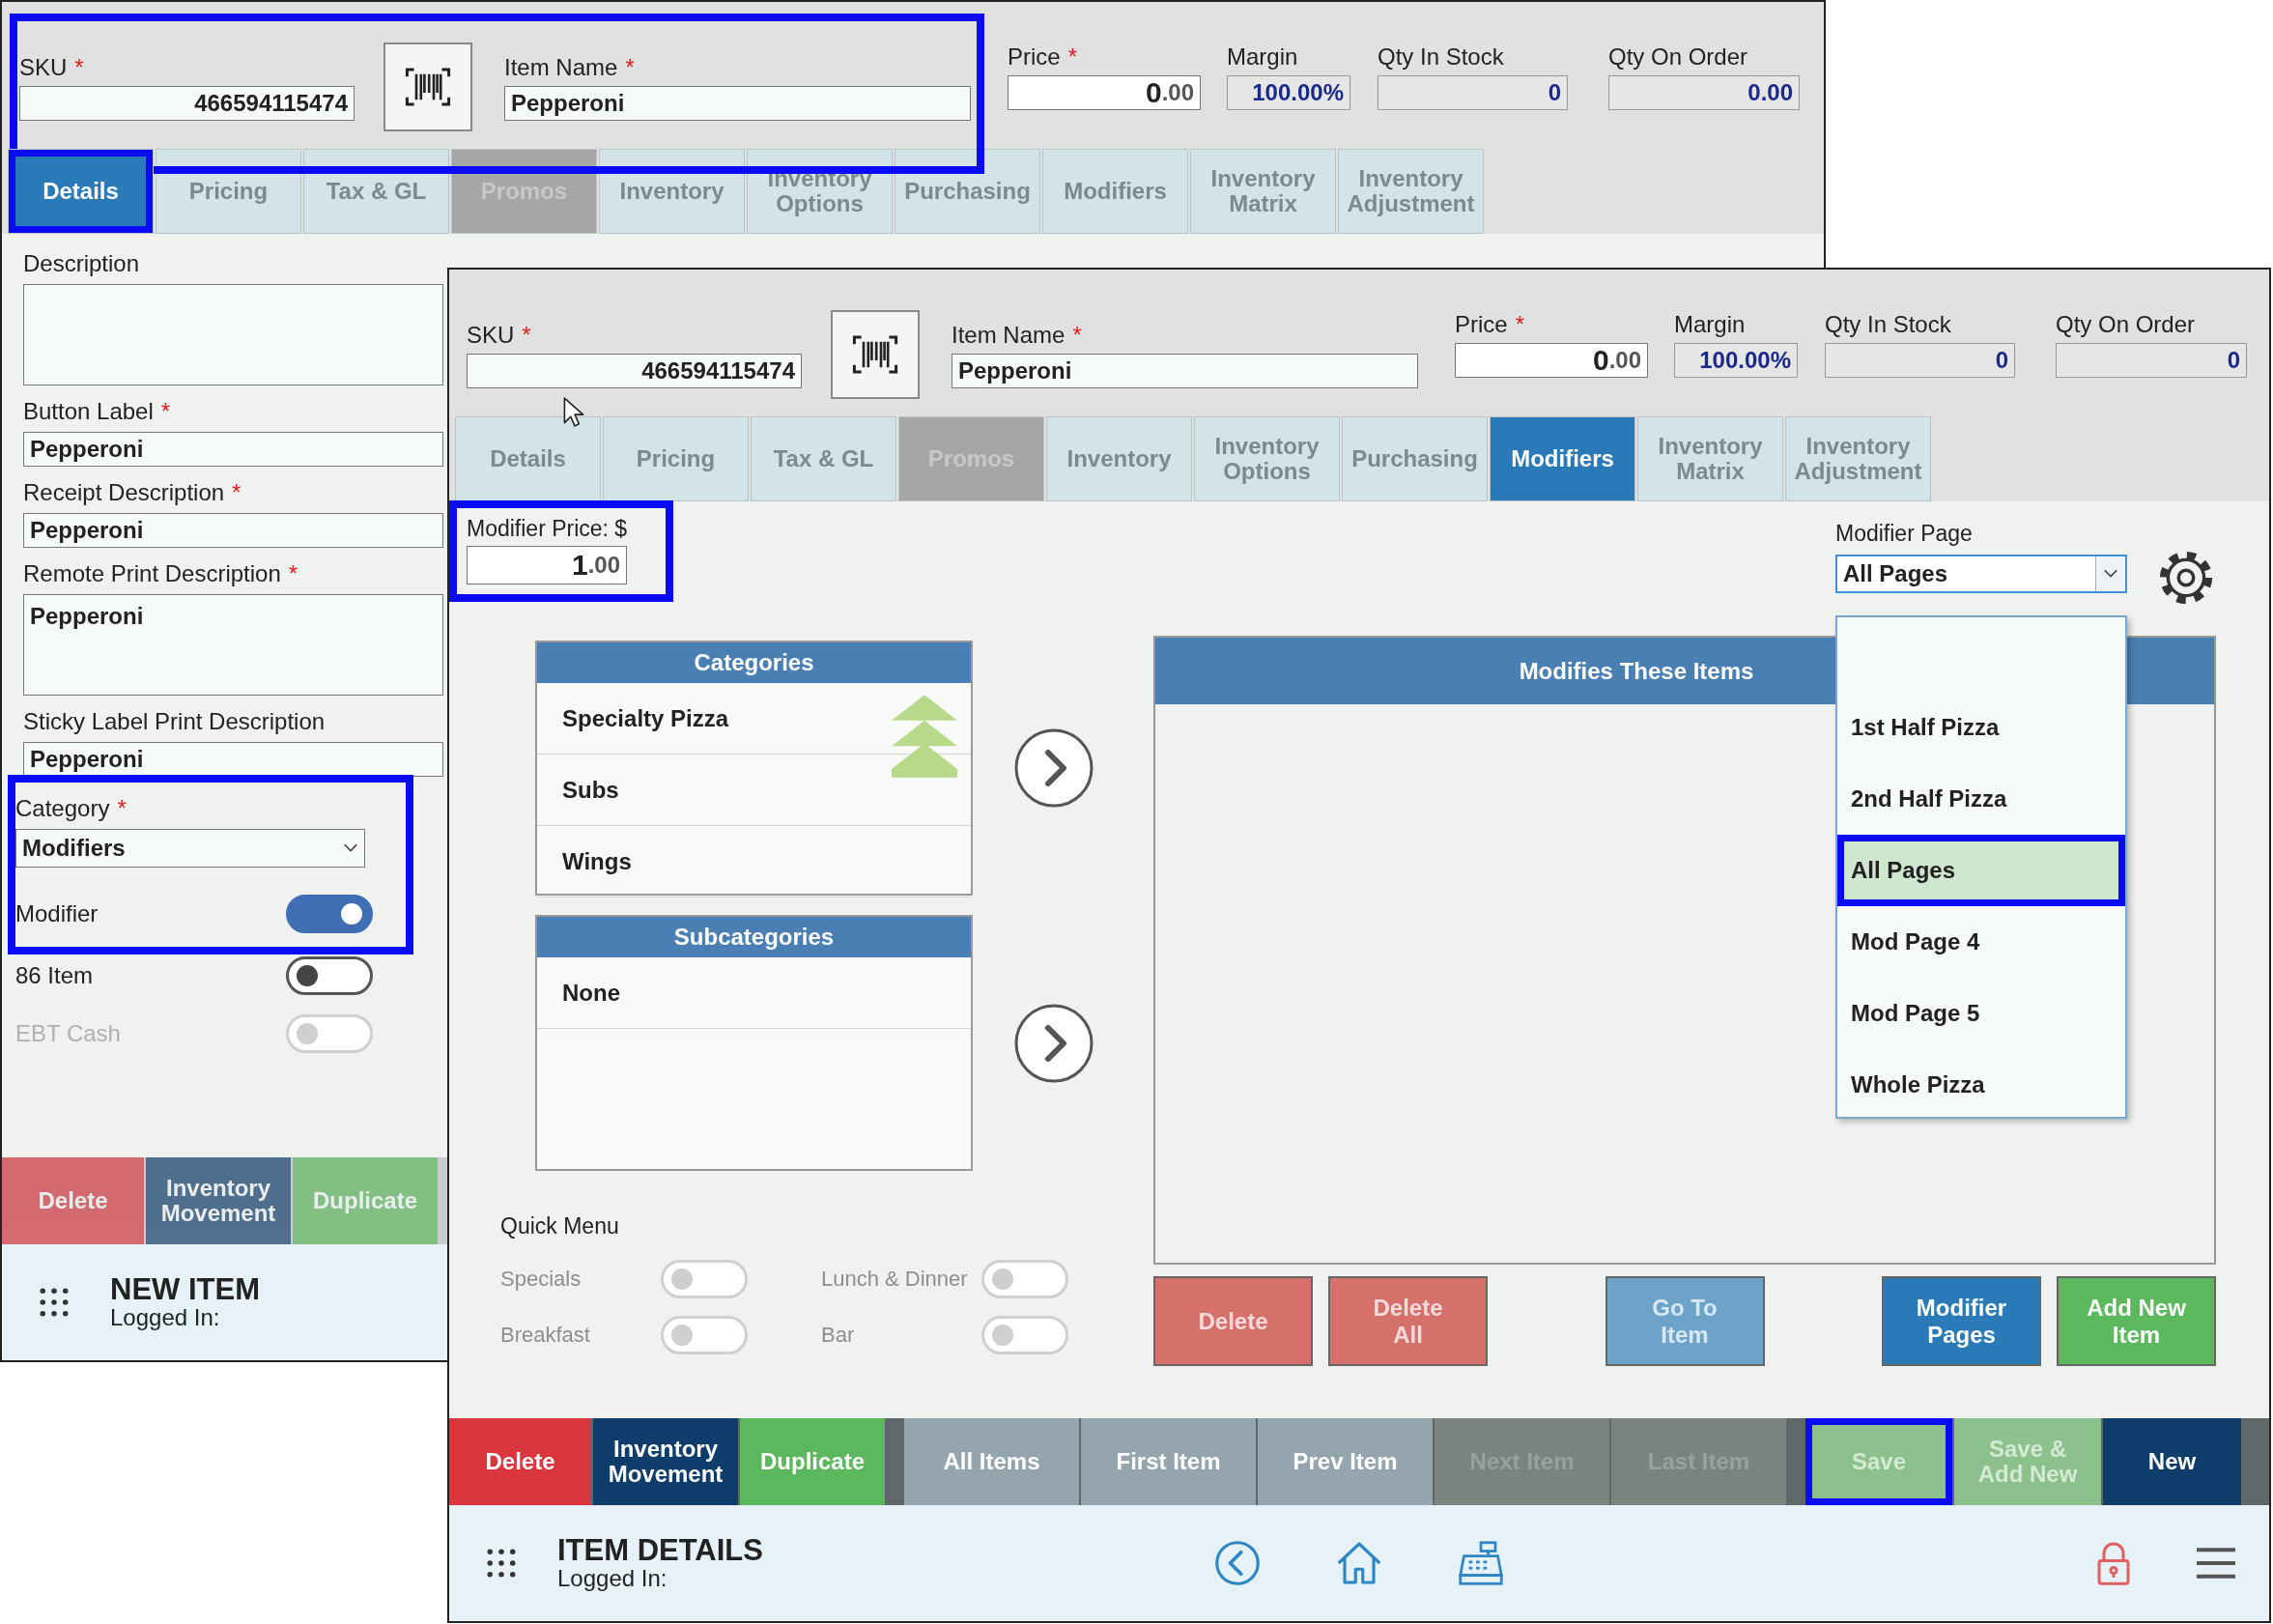  What do you see at coordinates (57, 914) in the screenshot?
I see `toggle-label: Modifier` at bounding box center [57, 914].